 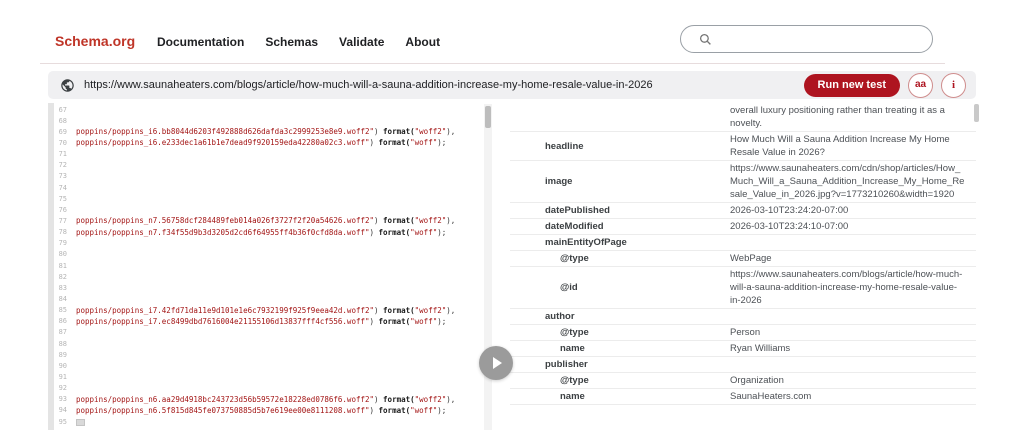 What do you see at coordinates (62, 187) in the screenshot?
I see `line-number: 74` at bounding box center [62, 187].